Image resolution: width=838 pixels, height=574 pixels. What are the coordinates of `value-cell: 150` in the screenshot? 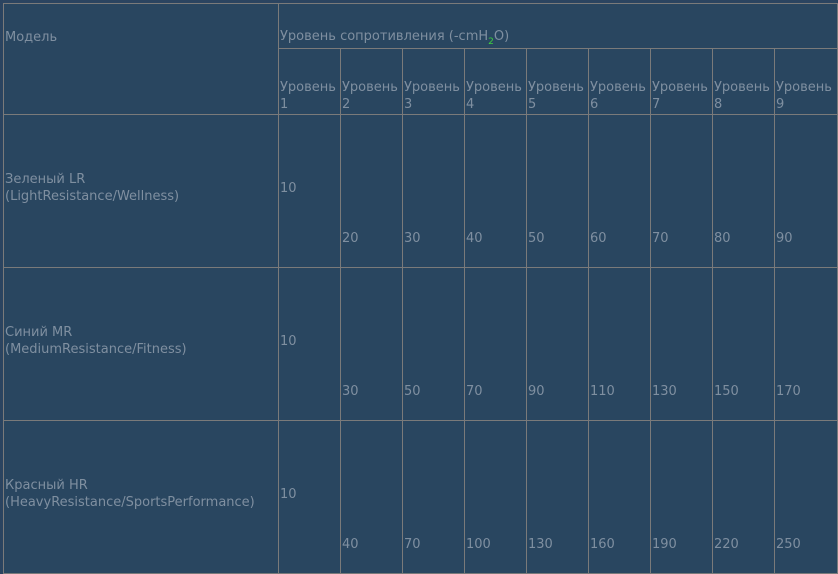 It's located at (743, 344).